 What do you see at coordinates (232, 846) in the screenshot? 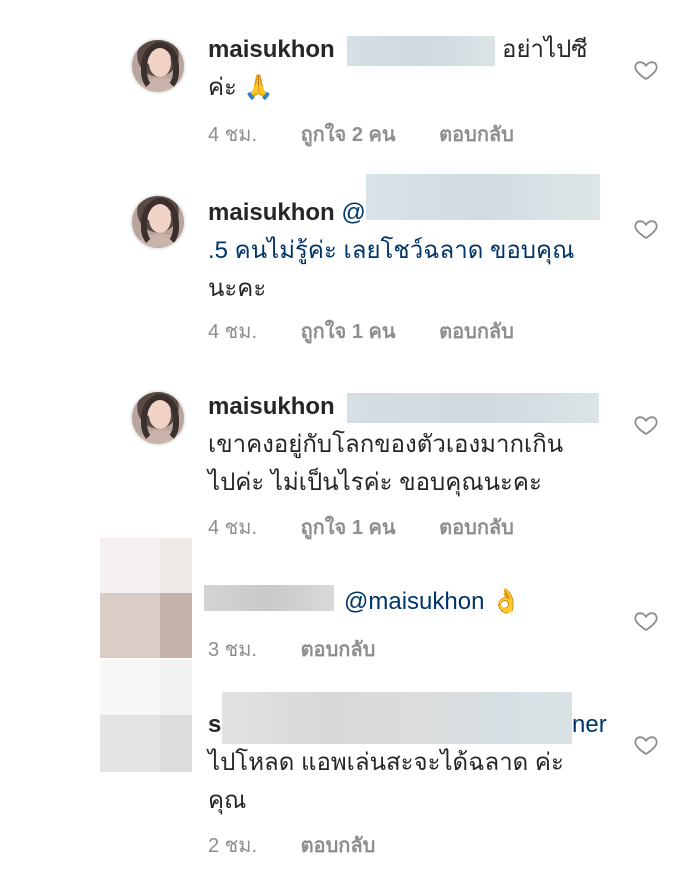
I see `comment-time: 2 ชม.` at bounding box center [232, 846].